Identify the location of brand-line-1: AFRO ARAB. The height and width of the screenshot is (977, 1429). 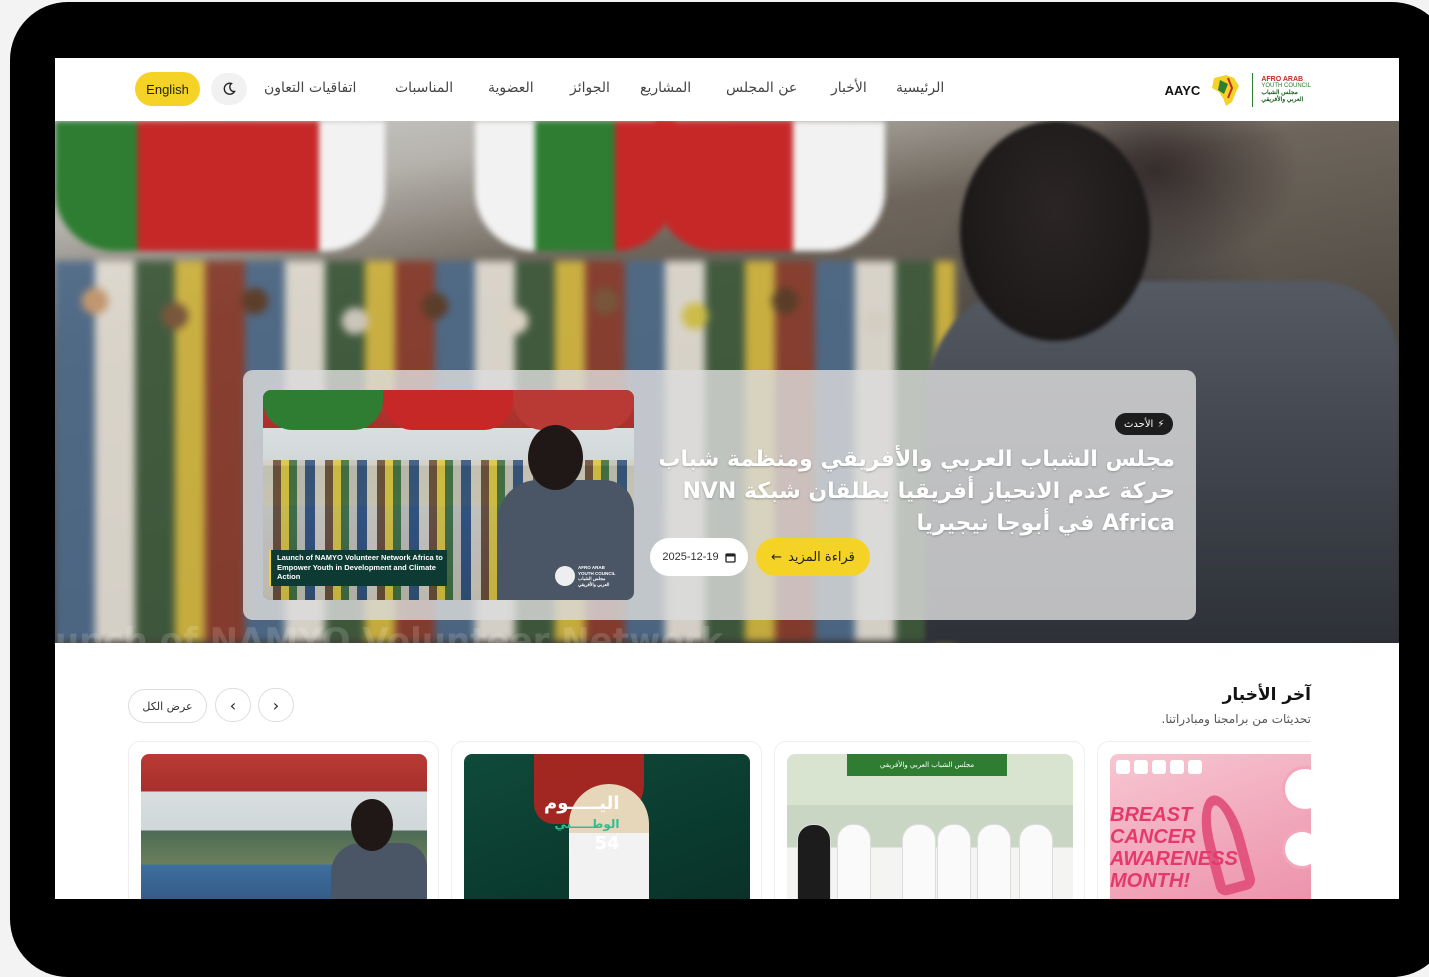
(1282, 79).